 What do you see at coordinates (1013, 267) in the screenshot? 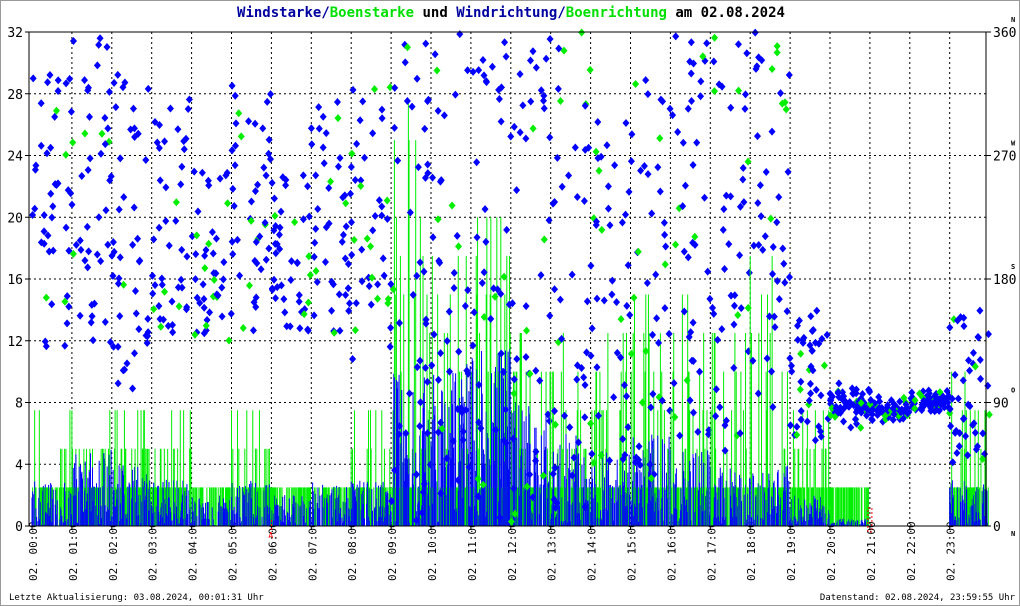
I see `compass-label: S` at bounding box center [1013, 267].